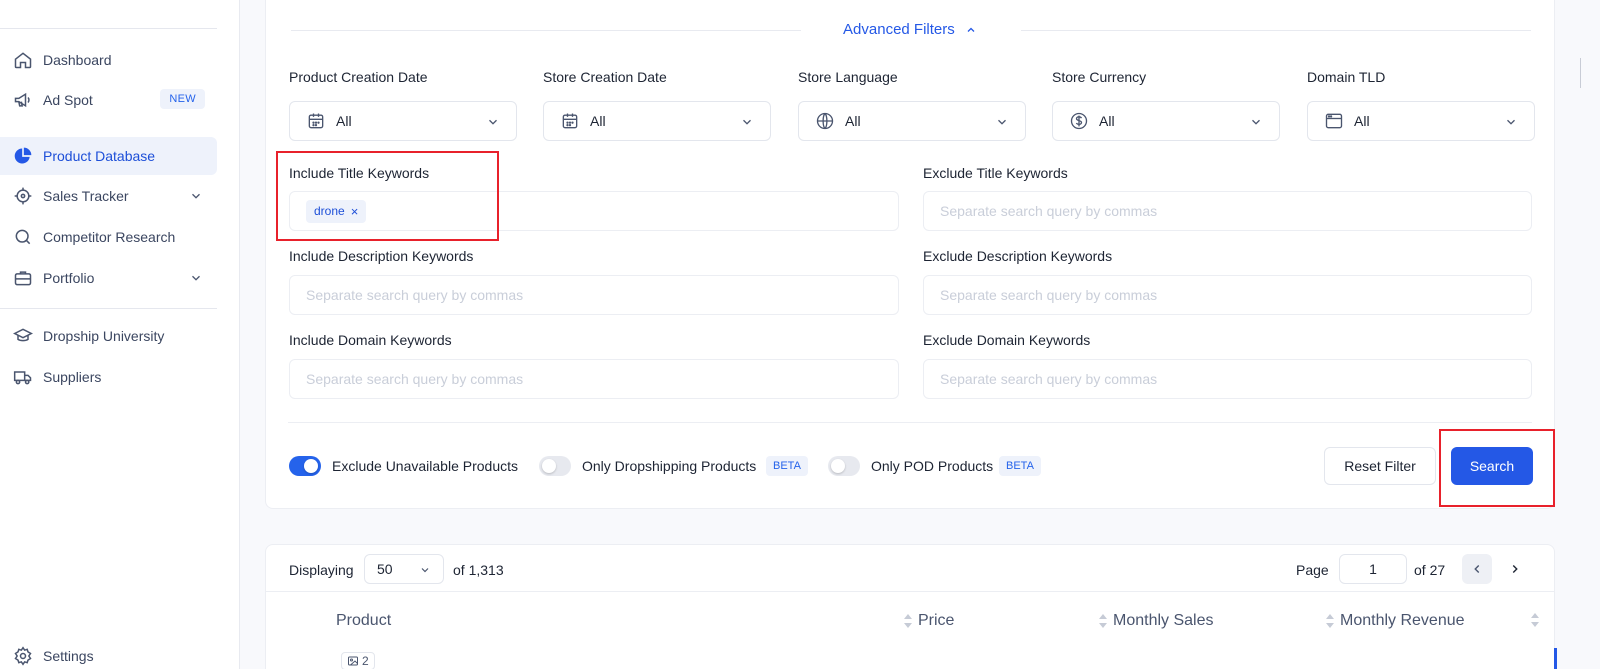 The image size is (1600, 669). I want to click on exclude-description-keywords-label: Exclude Description Keywords, so click(1018, 256).